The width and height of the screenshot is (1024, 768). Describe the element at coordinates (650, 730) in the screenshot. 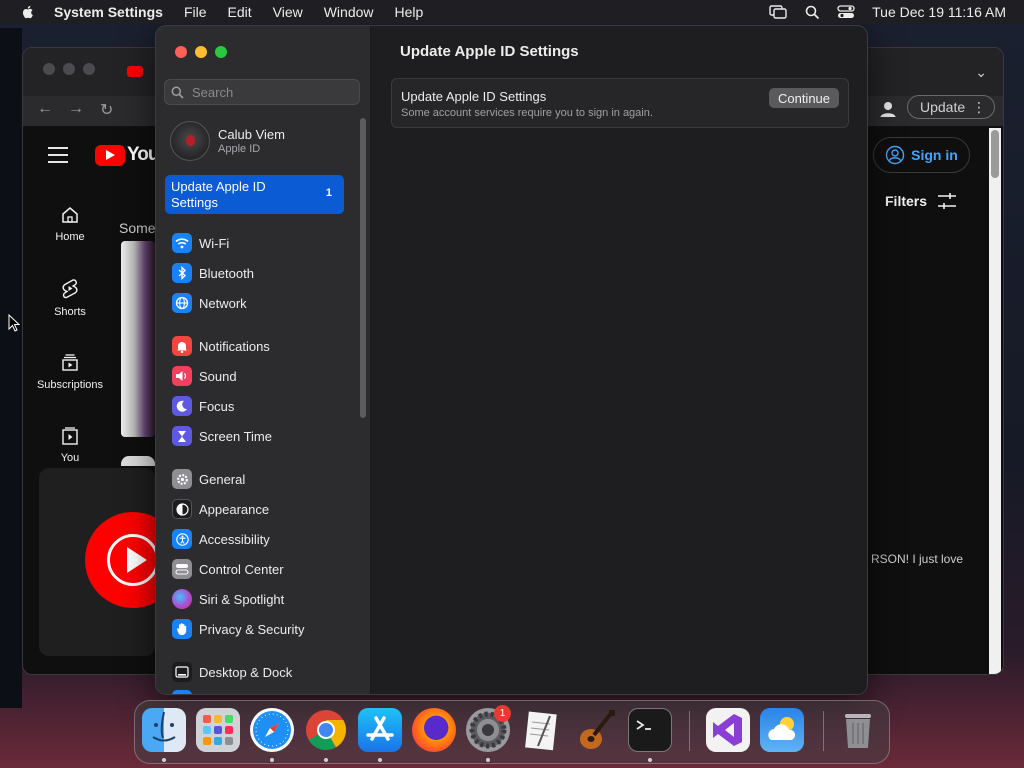

I see `terminal-icon` at that location.